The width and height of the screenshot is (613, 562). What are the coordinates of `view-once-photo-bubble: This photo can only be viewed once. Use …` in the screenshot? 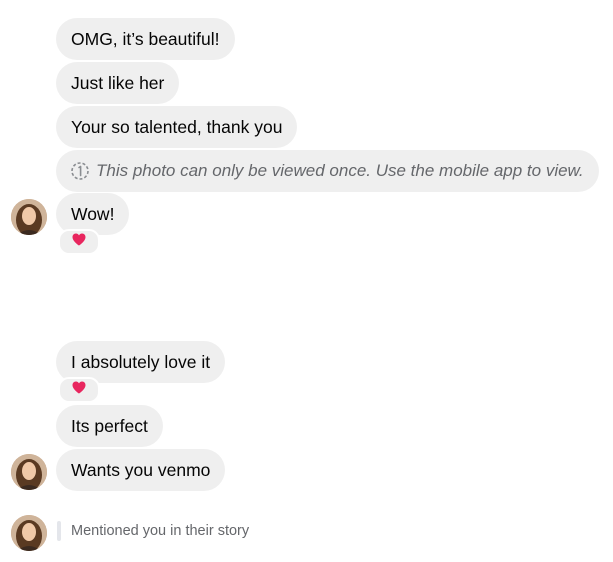 It's located at (327, 171).